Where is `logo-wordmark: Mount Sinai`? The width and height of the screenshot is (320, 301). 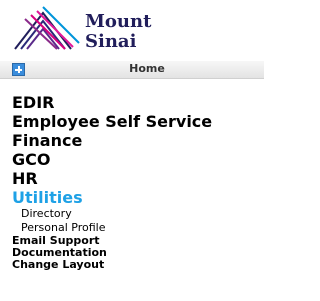 logo-wordmark: Mount Sinai is located at coordinates (118, 32).